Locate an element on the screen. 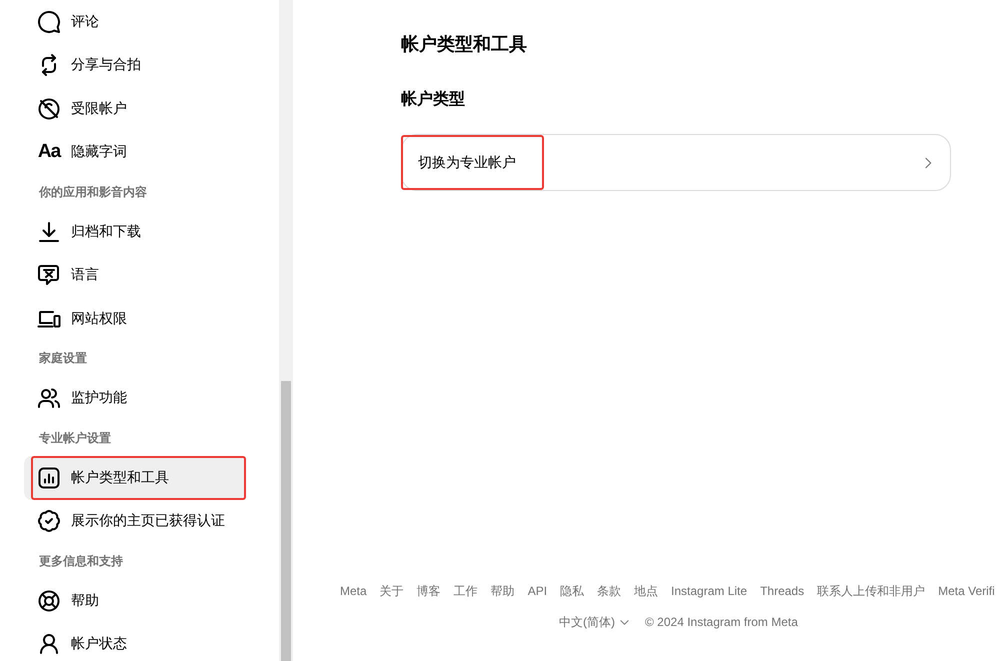  sidebar-item: 语言 is located at coordinates (135, 275).